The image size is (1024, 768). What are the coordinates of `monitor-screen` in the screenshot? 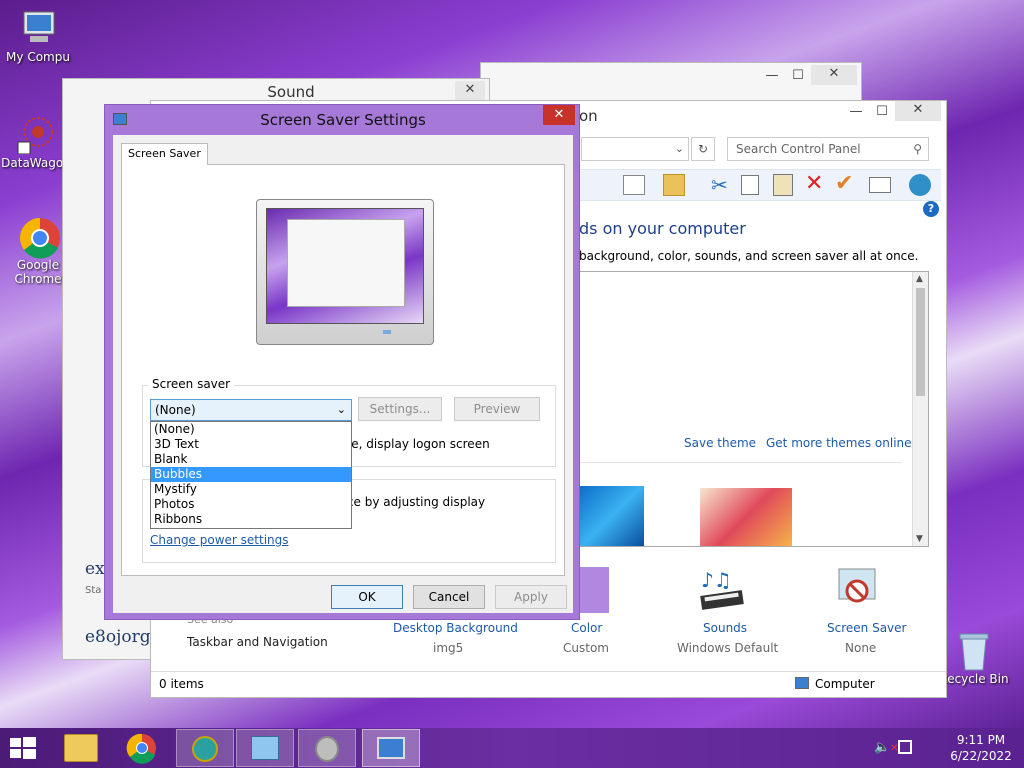 It's located at (345, 266).